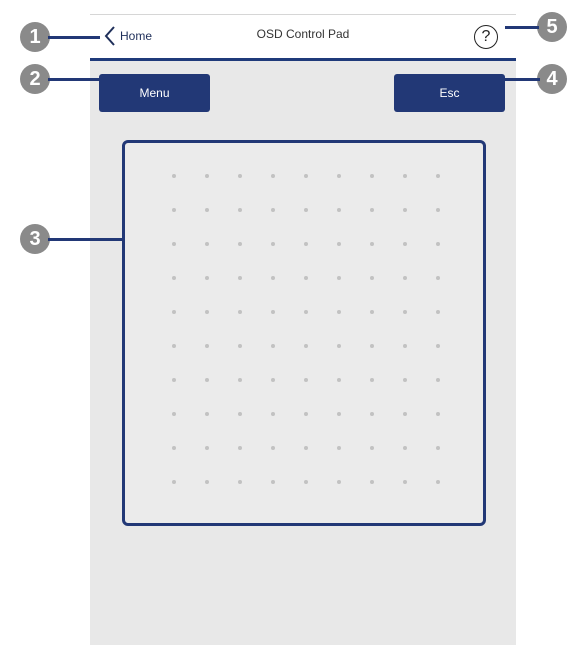  What do you see at coordinates (449, 93) in the screenshot?
I see `esc-button: Esc` at bounding box center [449, 93].